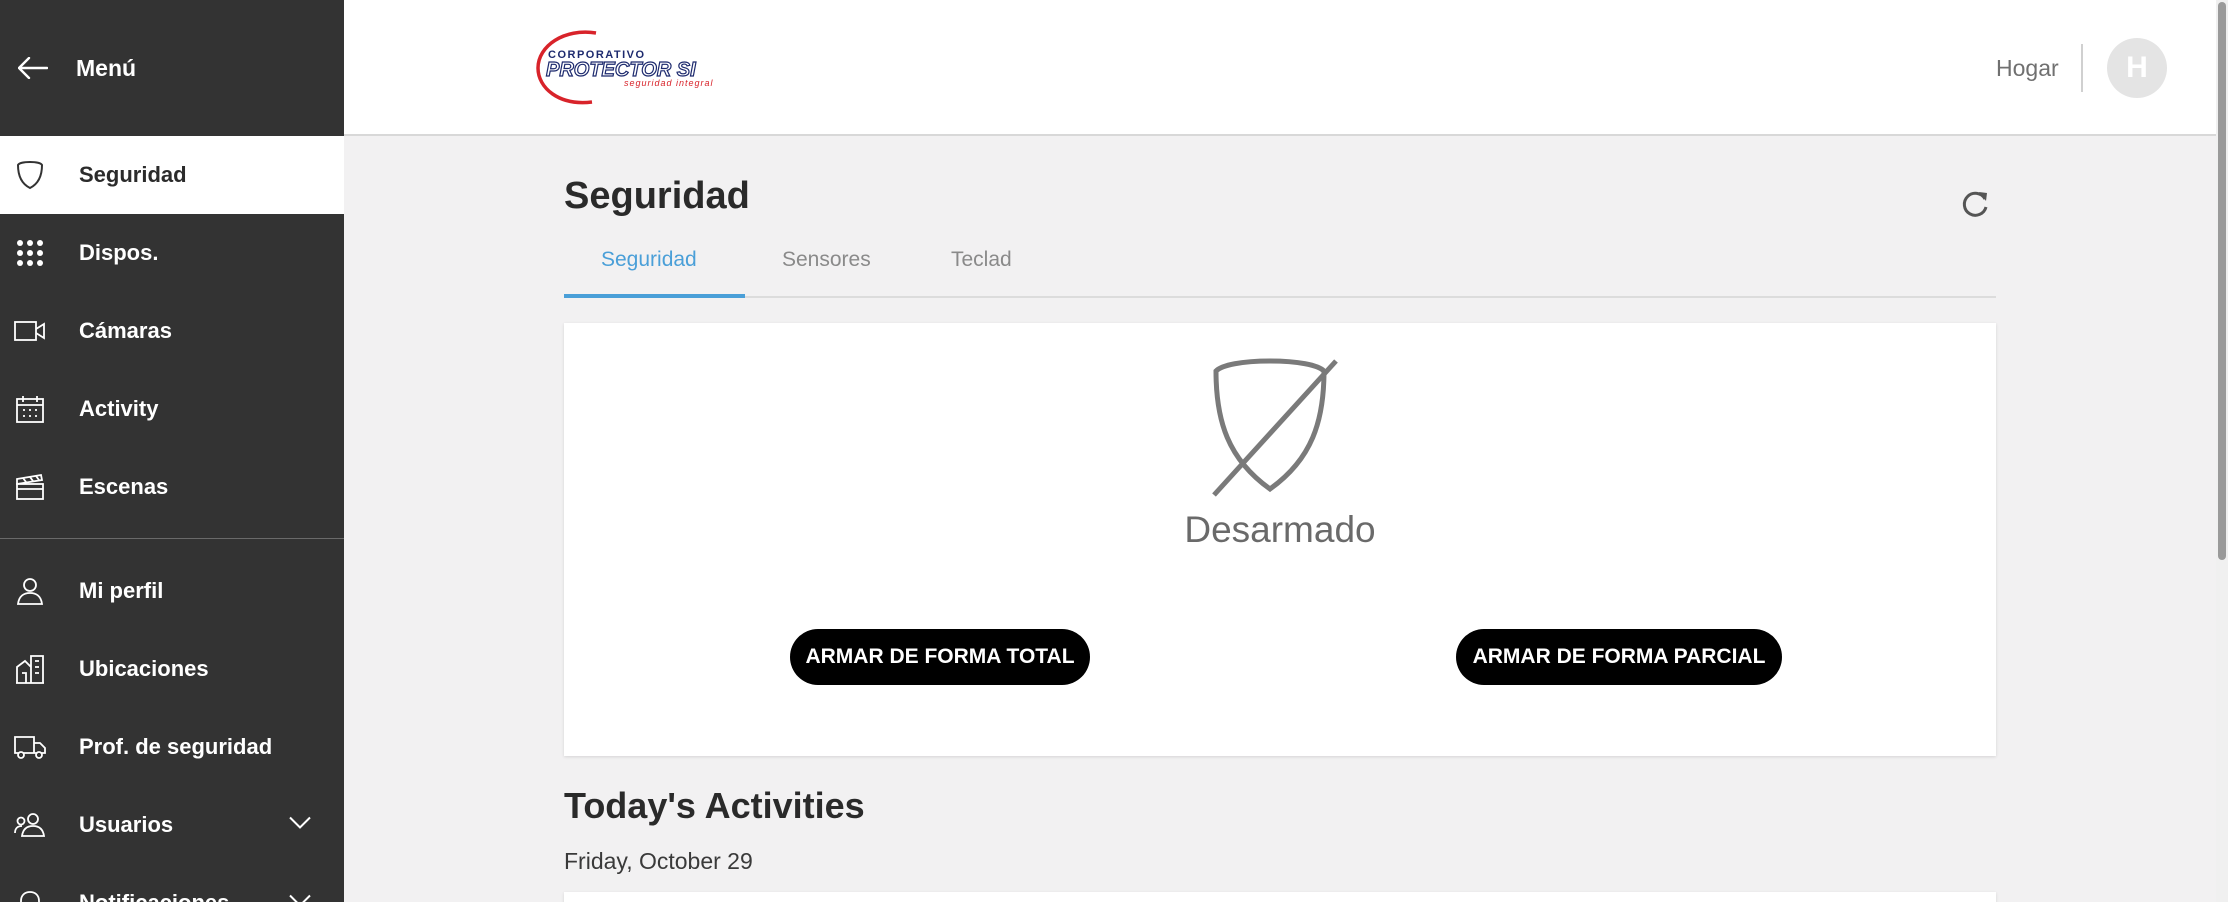 The width and height of the screenshot is (2228, 902). I want to click on sidebar-divider, so click(172, 538).